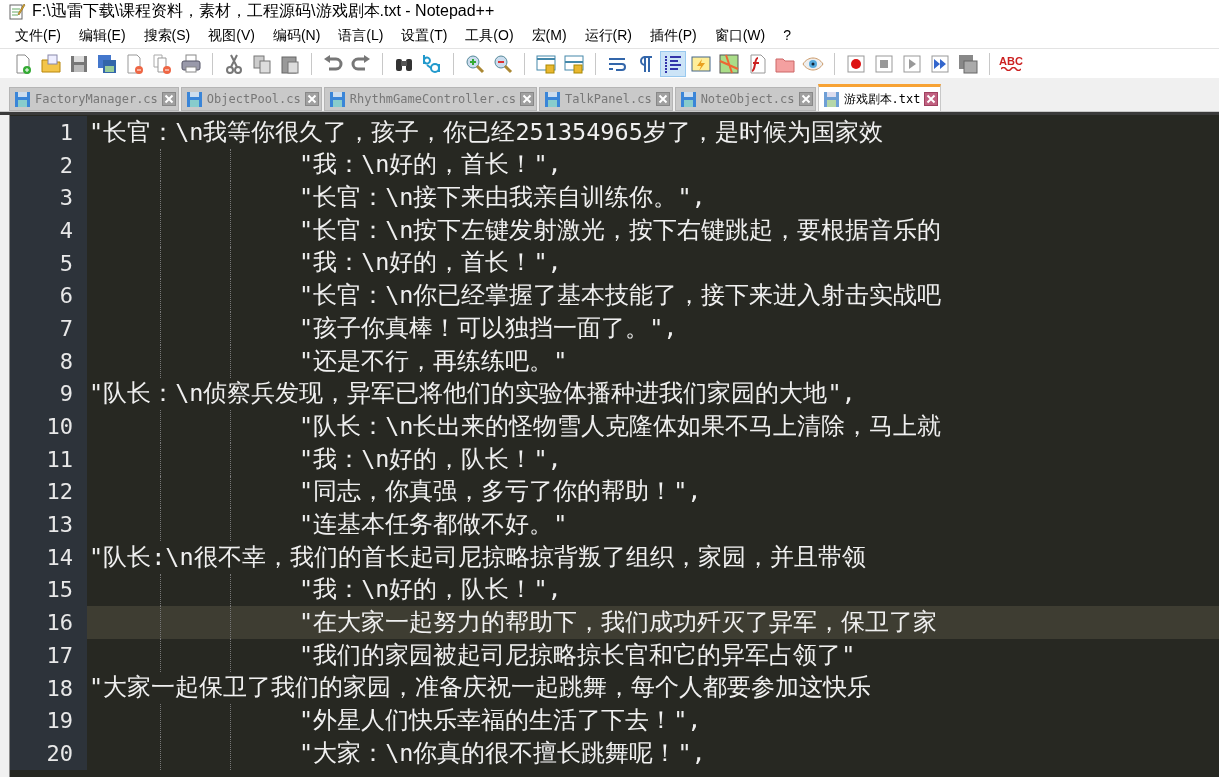 This screenshot has width=1219, height=777. What do you see at coordinates (502, 753) in the screenshot?
I see `code-line: "大家：\n你真的很不擅长跳舞呢！",` at bounding box center [502, 753].